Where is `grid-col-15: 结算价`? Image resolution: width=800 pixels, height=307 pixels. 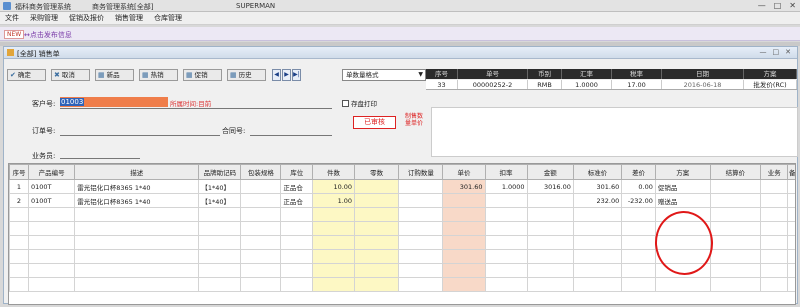 grid-col-15: 结算价 is located at coordinates (735, 172).